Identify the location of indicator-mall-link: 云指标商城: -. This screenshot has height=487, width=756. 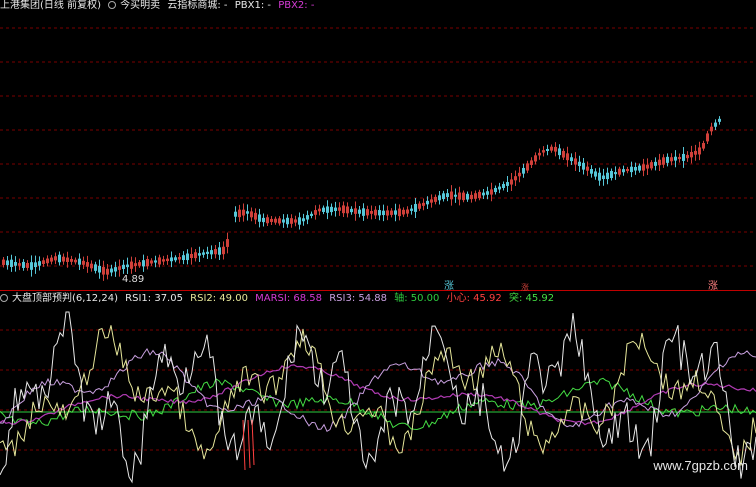
(197, 5).